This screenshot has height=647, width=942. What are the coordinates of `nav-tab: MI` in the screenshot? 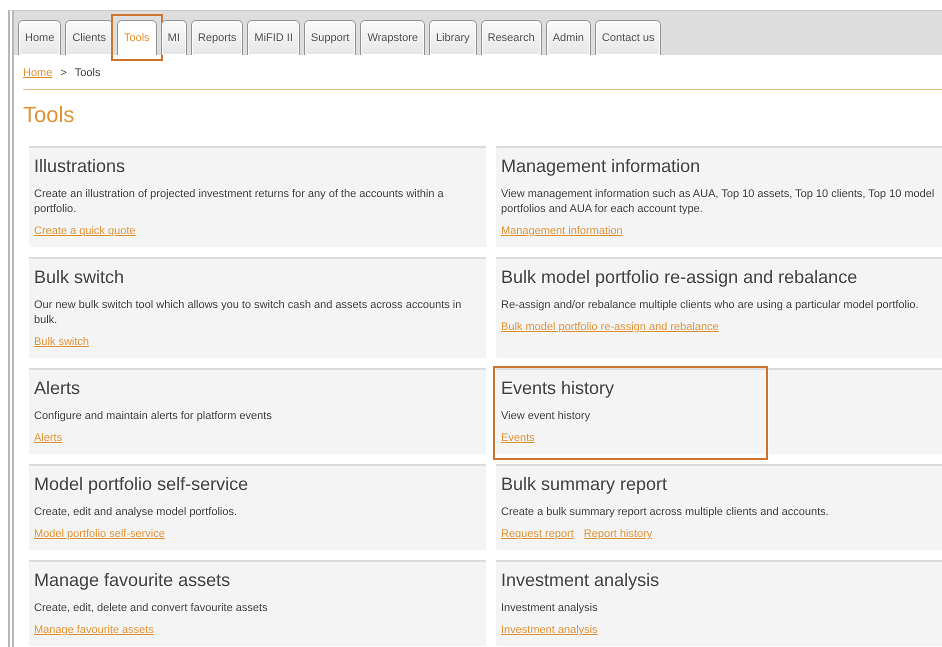 It's located at (173, 37).